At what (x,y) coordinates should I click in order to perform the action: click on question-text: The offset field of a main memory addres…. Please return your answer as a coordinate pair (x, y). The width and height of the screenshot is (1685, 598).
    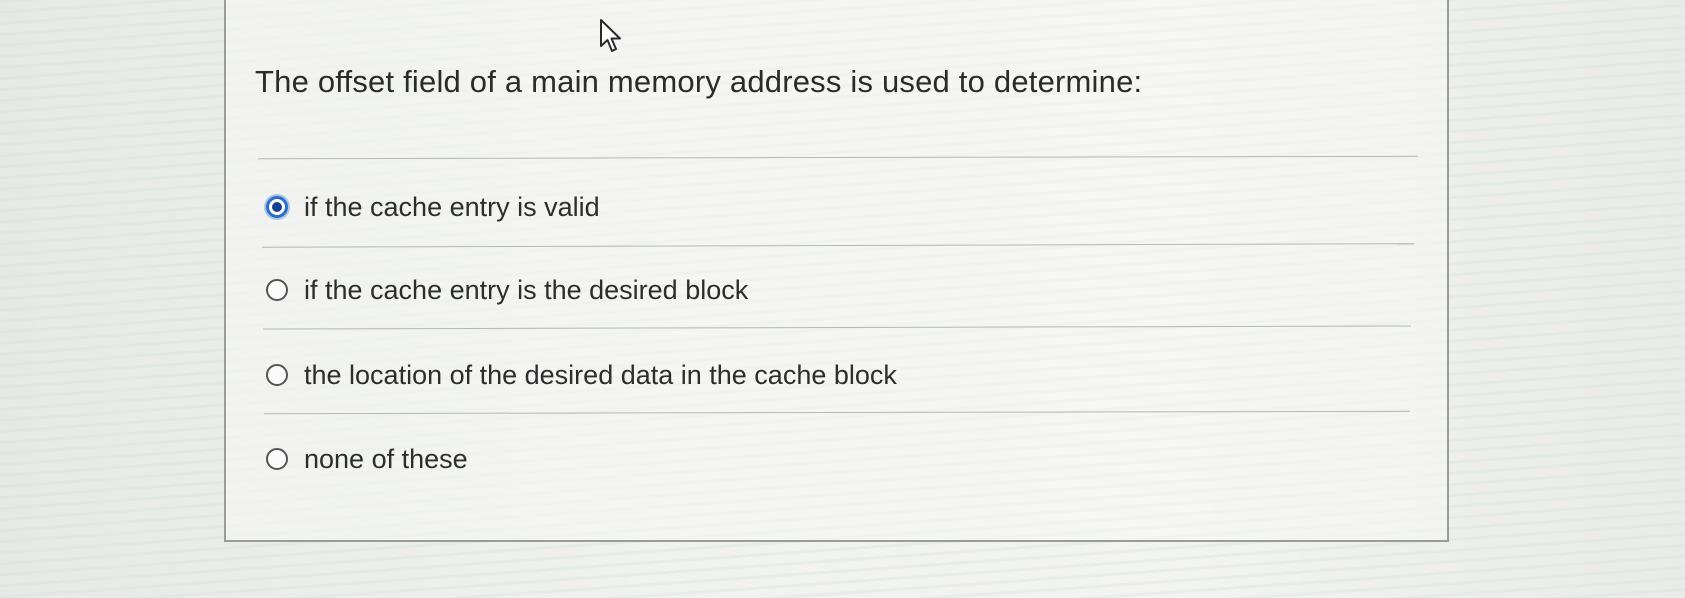
    Looking at the image, I should click on (699, 81).